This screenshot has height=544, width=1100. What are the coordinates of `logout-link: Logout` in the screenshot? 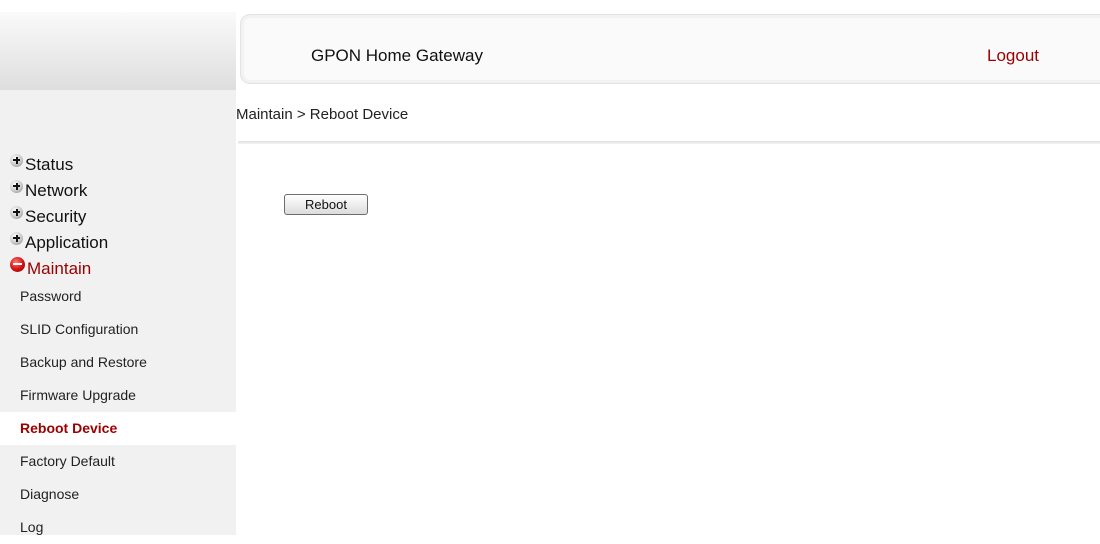 It's located at (1013, 56).